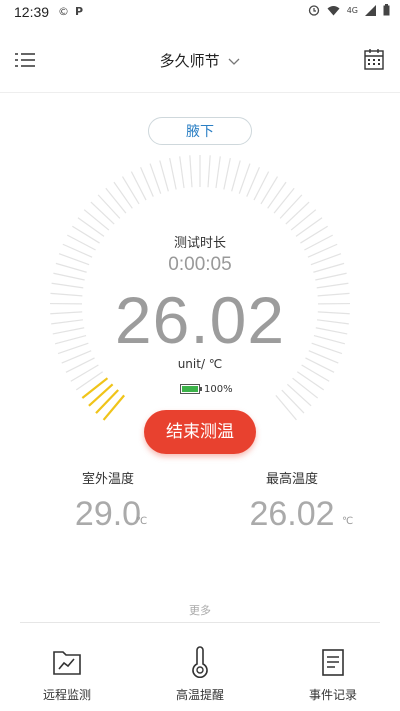 This screenshot has height=711, width=400. What do you see at coordinates (70, 11) in the screenshot?
I see `notification-icons: © P` at bounding box center [70, 11].